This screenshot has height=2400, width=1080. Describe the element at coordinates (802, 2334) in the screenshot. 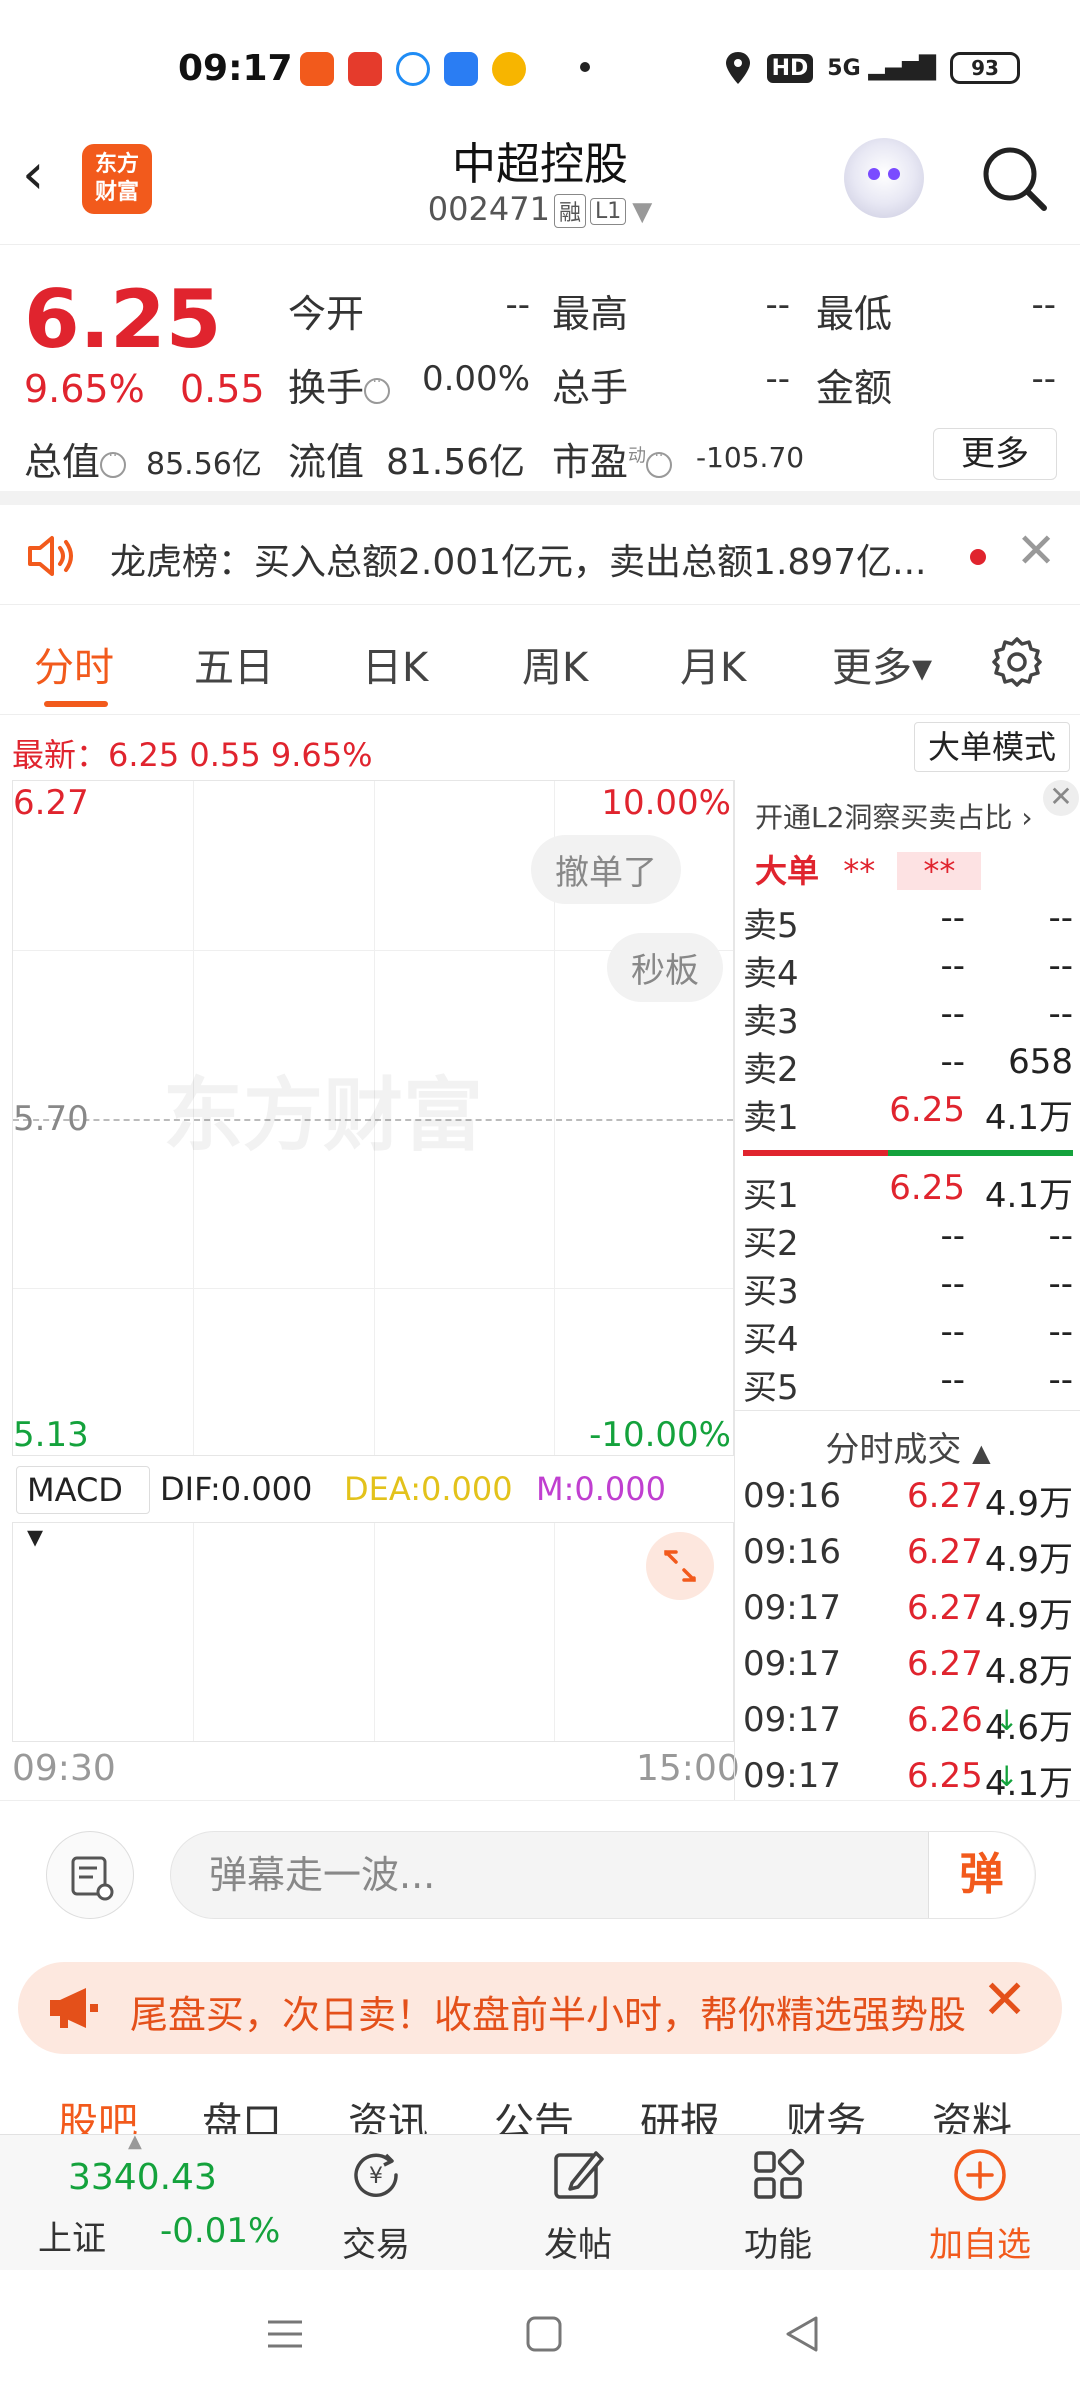

I see `back-nav-icon` at that location.